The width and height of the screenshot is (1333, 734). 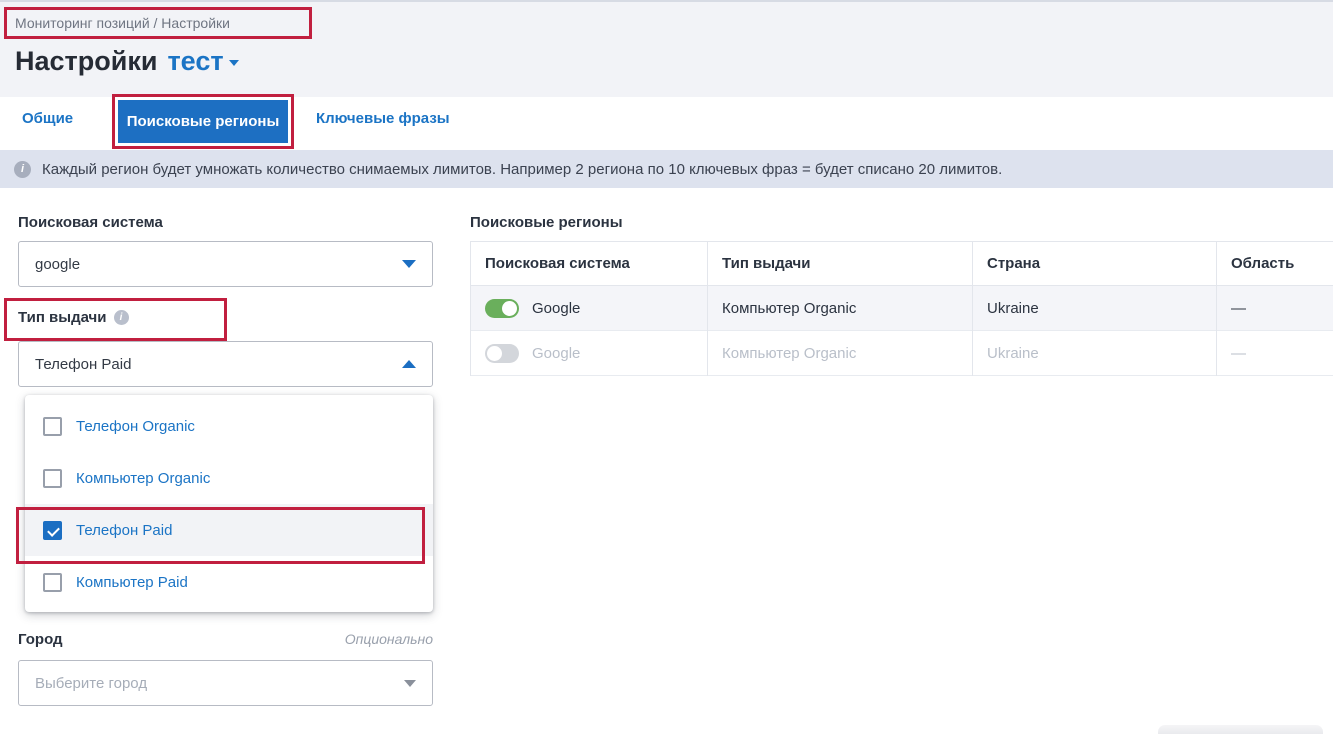 I want to click on breadcrumb: Мониторинг позиций / Настройки, so click(x=118, y=23).